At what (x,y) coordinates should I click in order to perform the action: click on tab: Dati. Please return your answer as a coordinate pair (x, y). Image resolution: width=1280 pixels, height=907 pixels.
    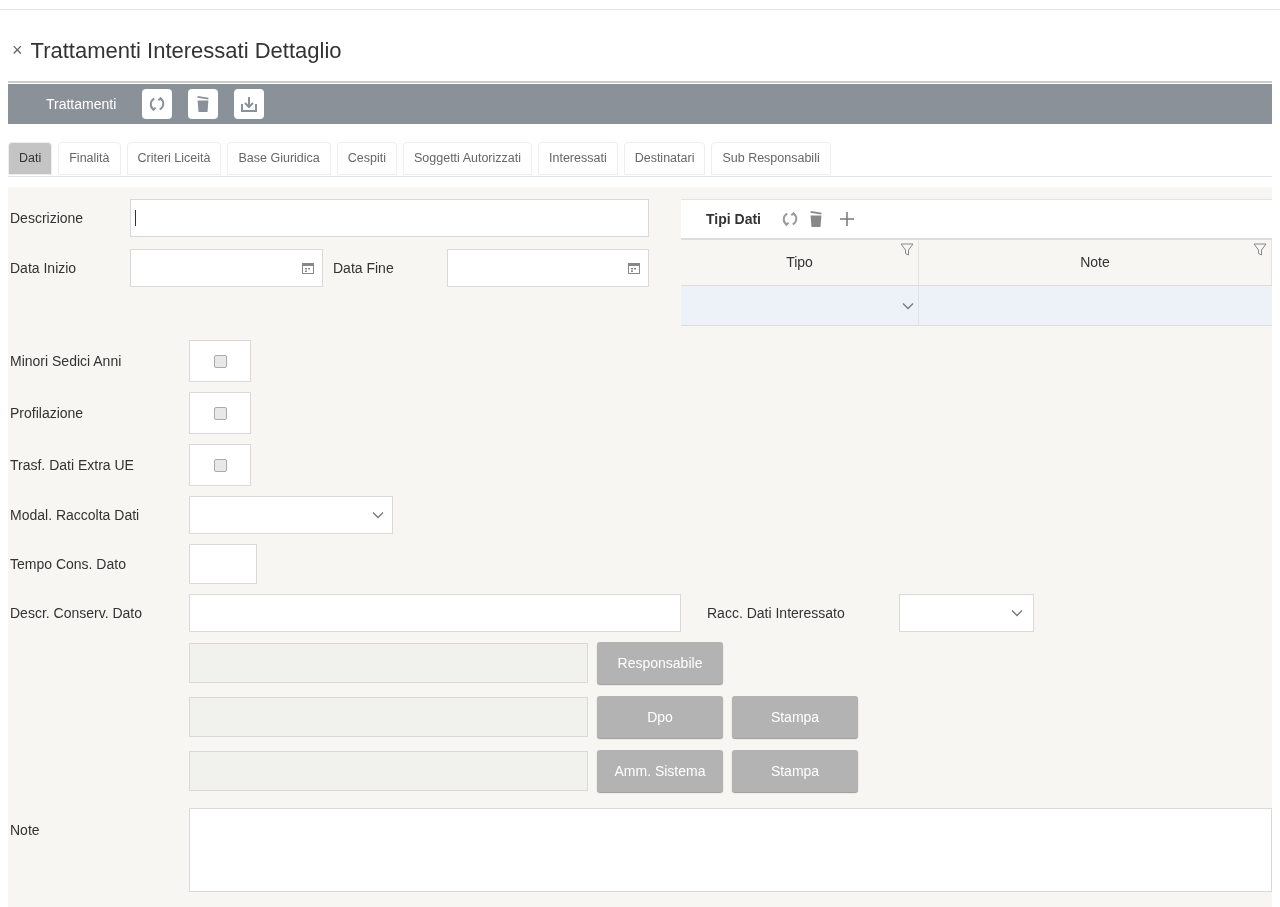
    Looking at the image, I should click on (30, 158).